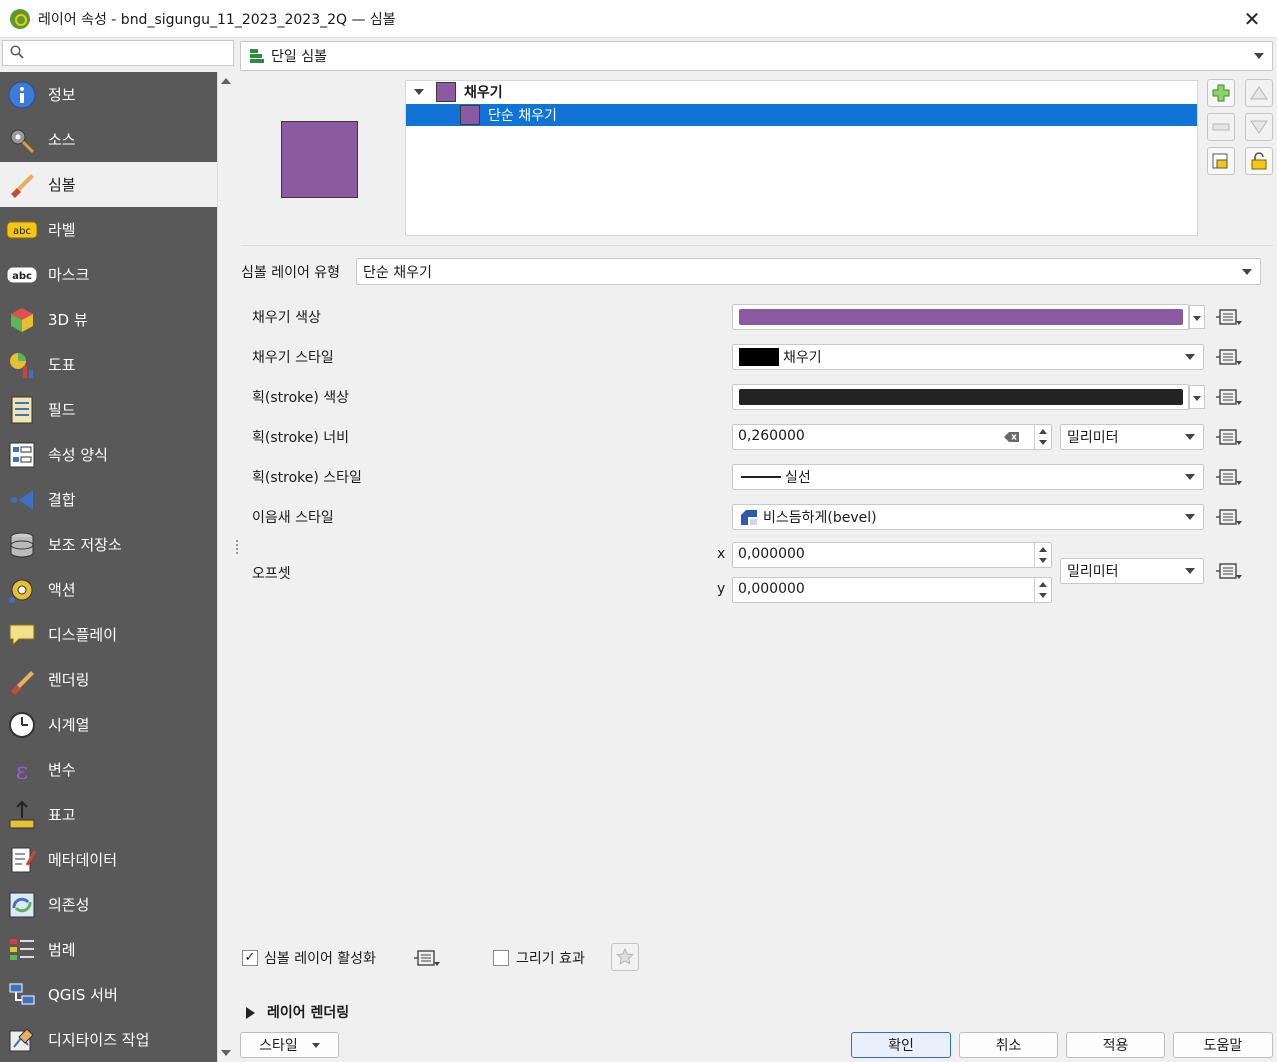  I want to click on add-layer-button, so click(1221, 93).